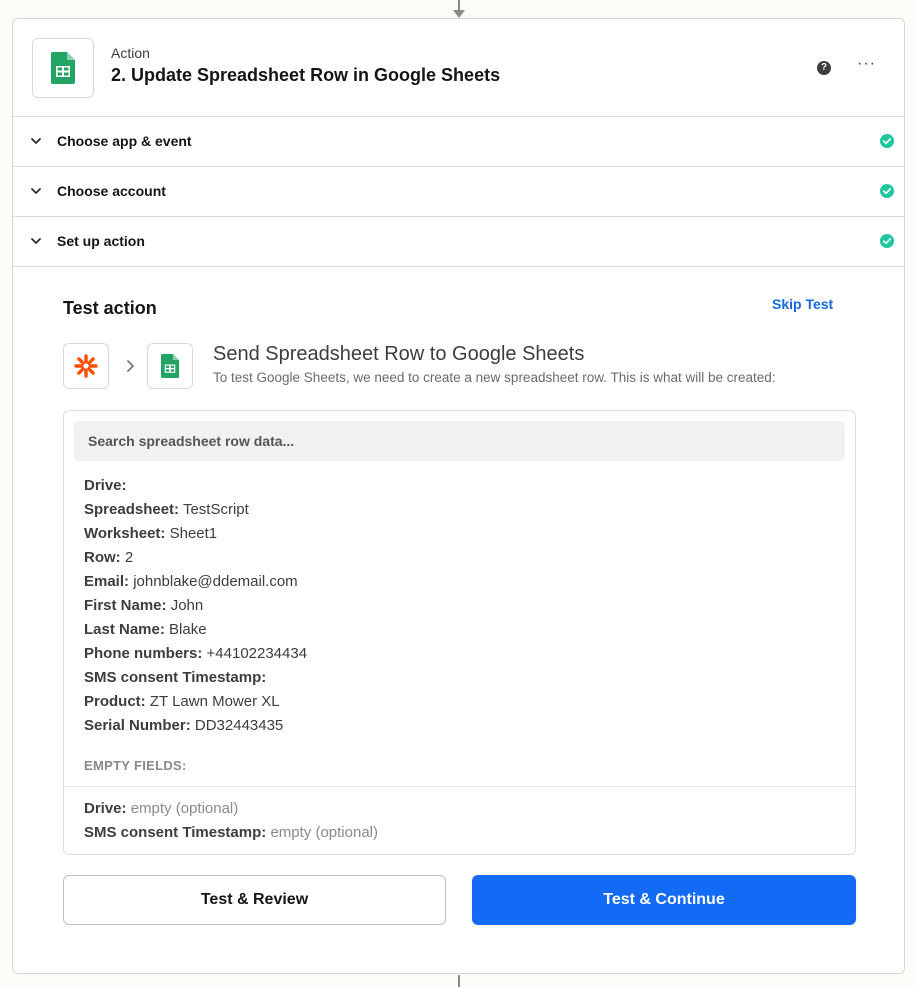 This screenshot has height=987, width=915. What do you see at coordinates (458, 242) in the screenshot?
I see `section-set-up-action: Set up action` at bounding box center [458, 242].